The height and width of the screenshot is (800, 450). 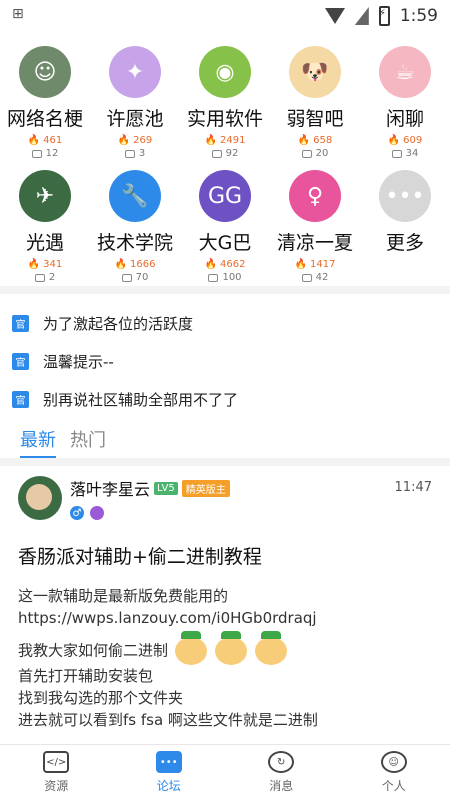 What do you see at coordinates (135, 224) in the screenshot?
I see `category-item: 🔧 技术学院 🔥 1666 70` at bounding box center [135, 224].